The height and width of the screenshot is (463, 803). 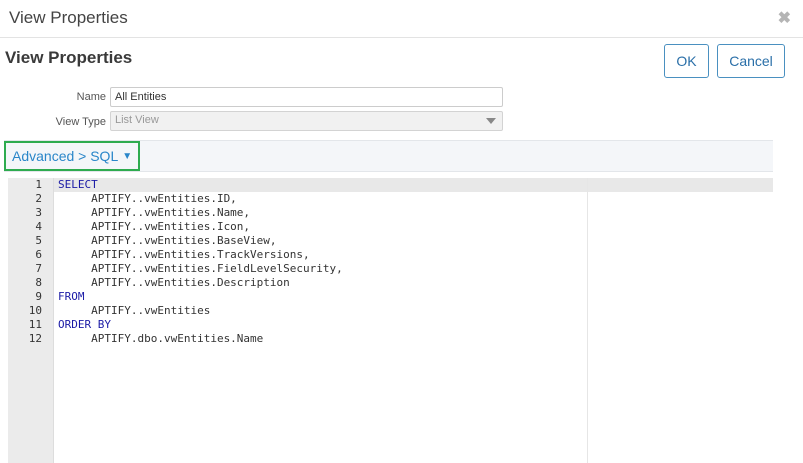 What do you see at coordinates (390, 241) in the screenshot?
I see `code-line: 5 APTIFY..vwEntities.BaseView,` at bounding box center [390, 241].